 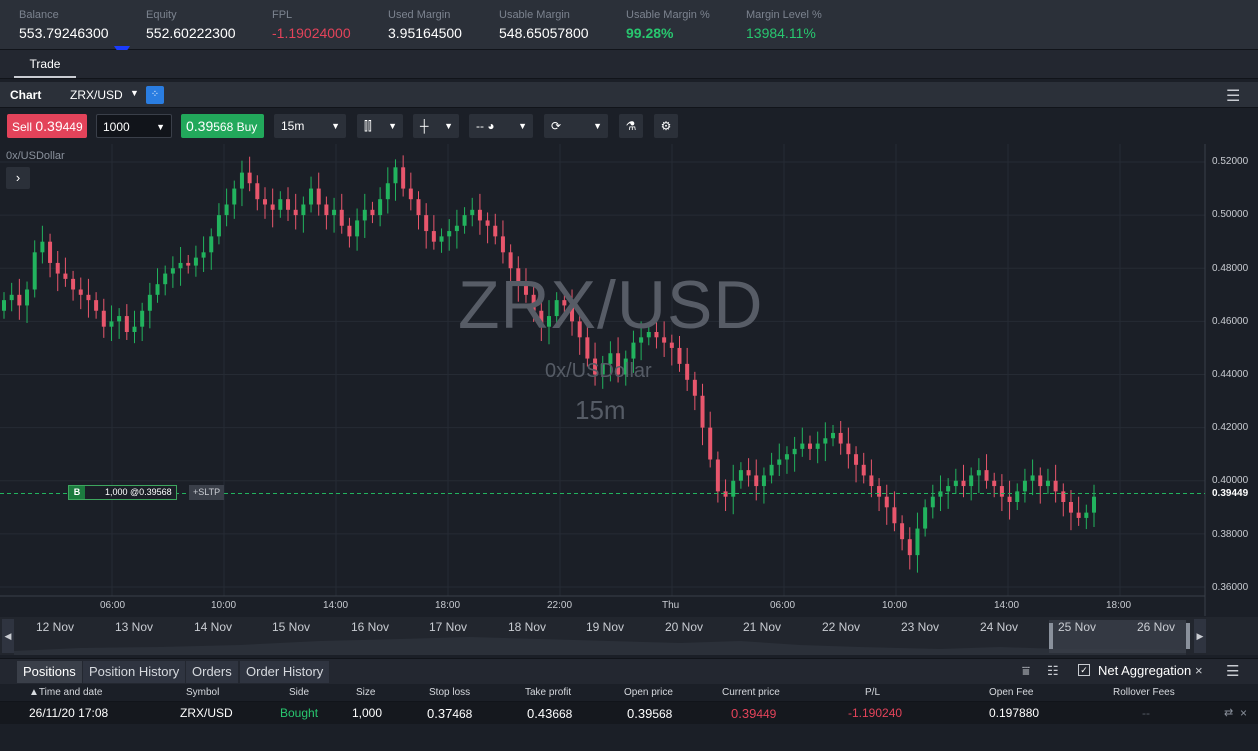 I want to click on navigator-scroll-right-icon: ▶, so click(x=1200, y=636).